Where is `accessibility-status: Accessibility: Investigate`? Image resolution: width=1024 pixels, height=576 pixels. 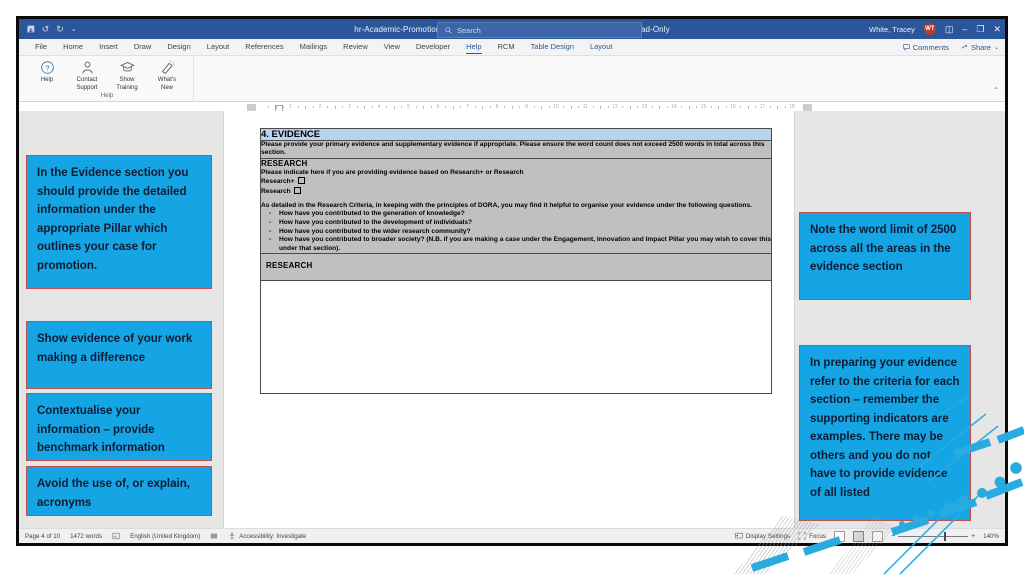 accessibility-status: Accessibility: Investigate is located at coordinates (267, 536).